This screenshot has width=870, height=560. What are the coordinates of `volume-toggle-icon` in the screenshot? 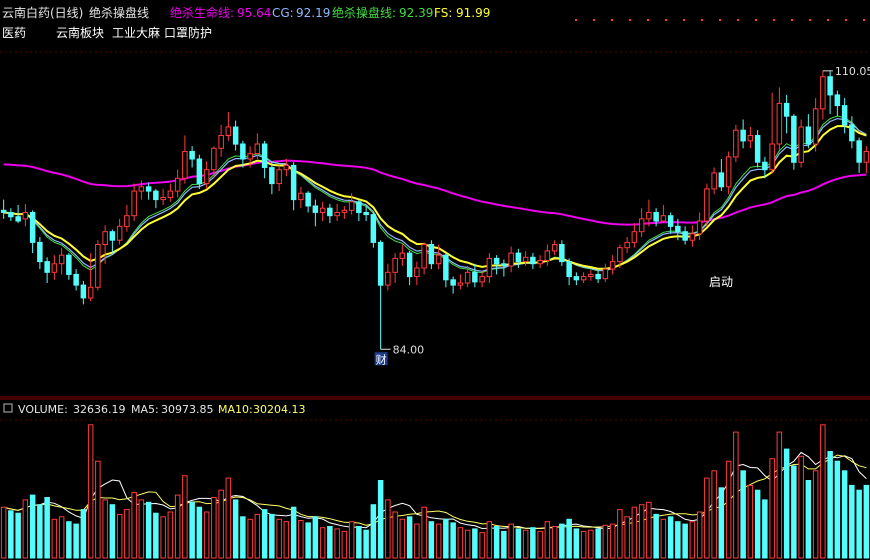 It's located at (8, 408).